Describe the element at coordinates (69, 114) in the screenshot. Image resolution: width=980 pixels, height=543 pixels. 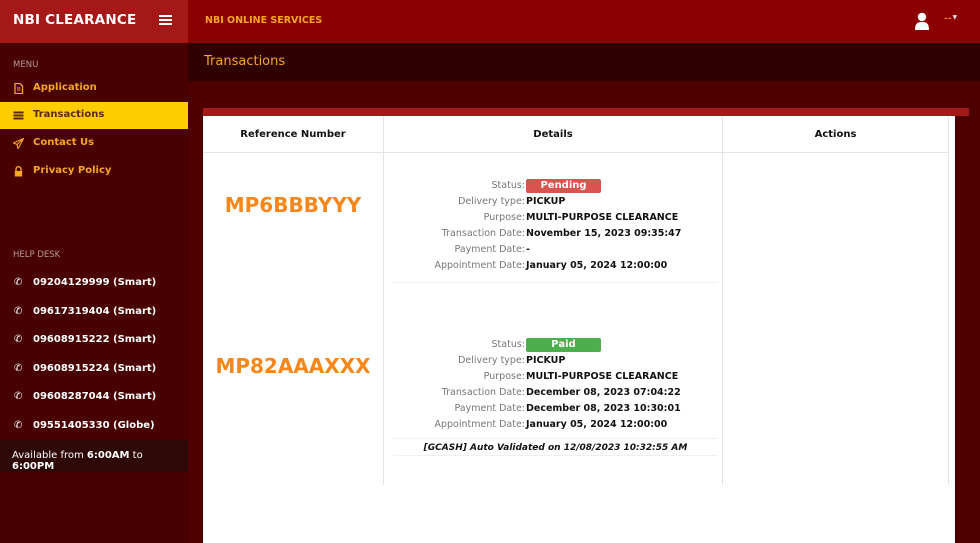
I see `sidebar-item-label: Transactions` at that location.